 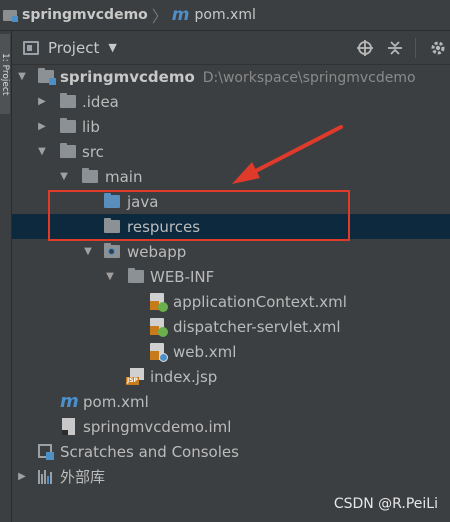 What do you see at coordinates (385, 504) in the screenshot?
I see `watermark: CSDN @R.PeiLi` at bounding box center [385, 504].